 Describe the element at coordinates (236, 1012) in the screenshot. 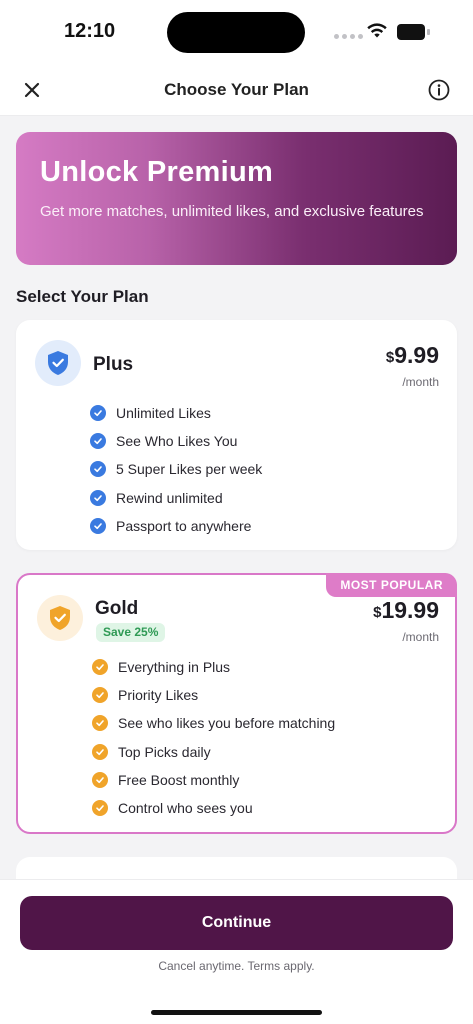

I see `home-indicator` at that location.